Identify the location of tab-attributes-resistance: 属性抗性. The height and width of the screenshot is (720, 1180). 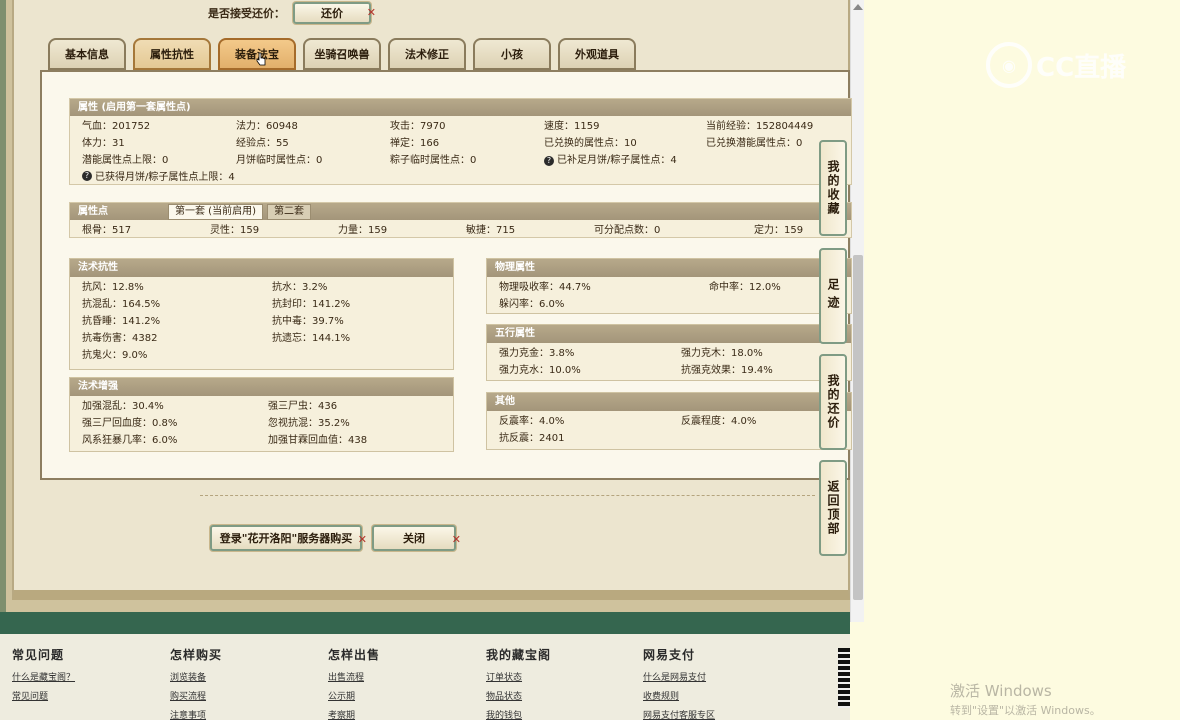
(172, 54).